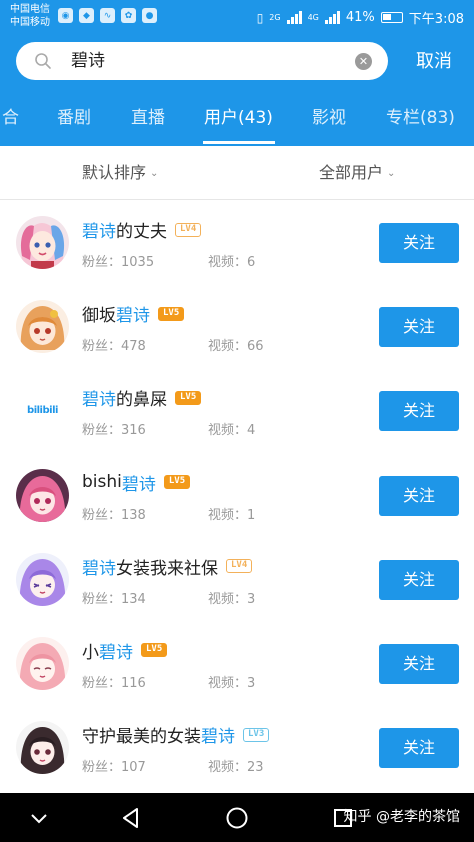  What do you see at coordinates (65, 15) in the screenshot?
I see `weibo-notification-icon: ◉` at bounding box center [65, 15].